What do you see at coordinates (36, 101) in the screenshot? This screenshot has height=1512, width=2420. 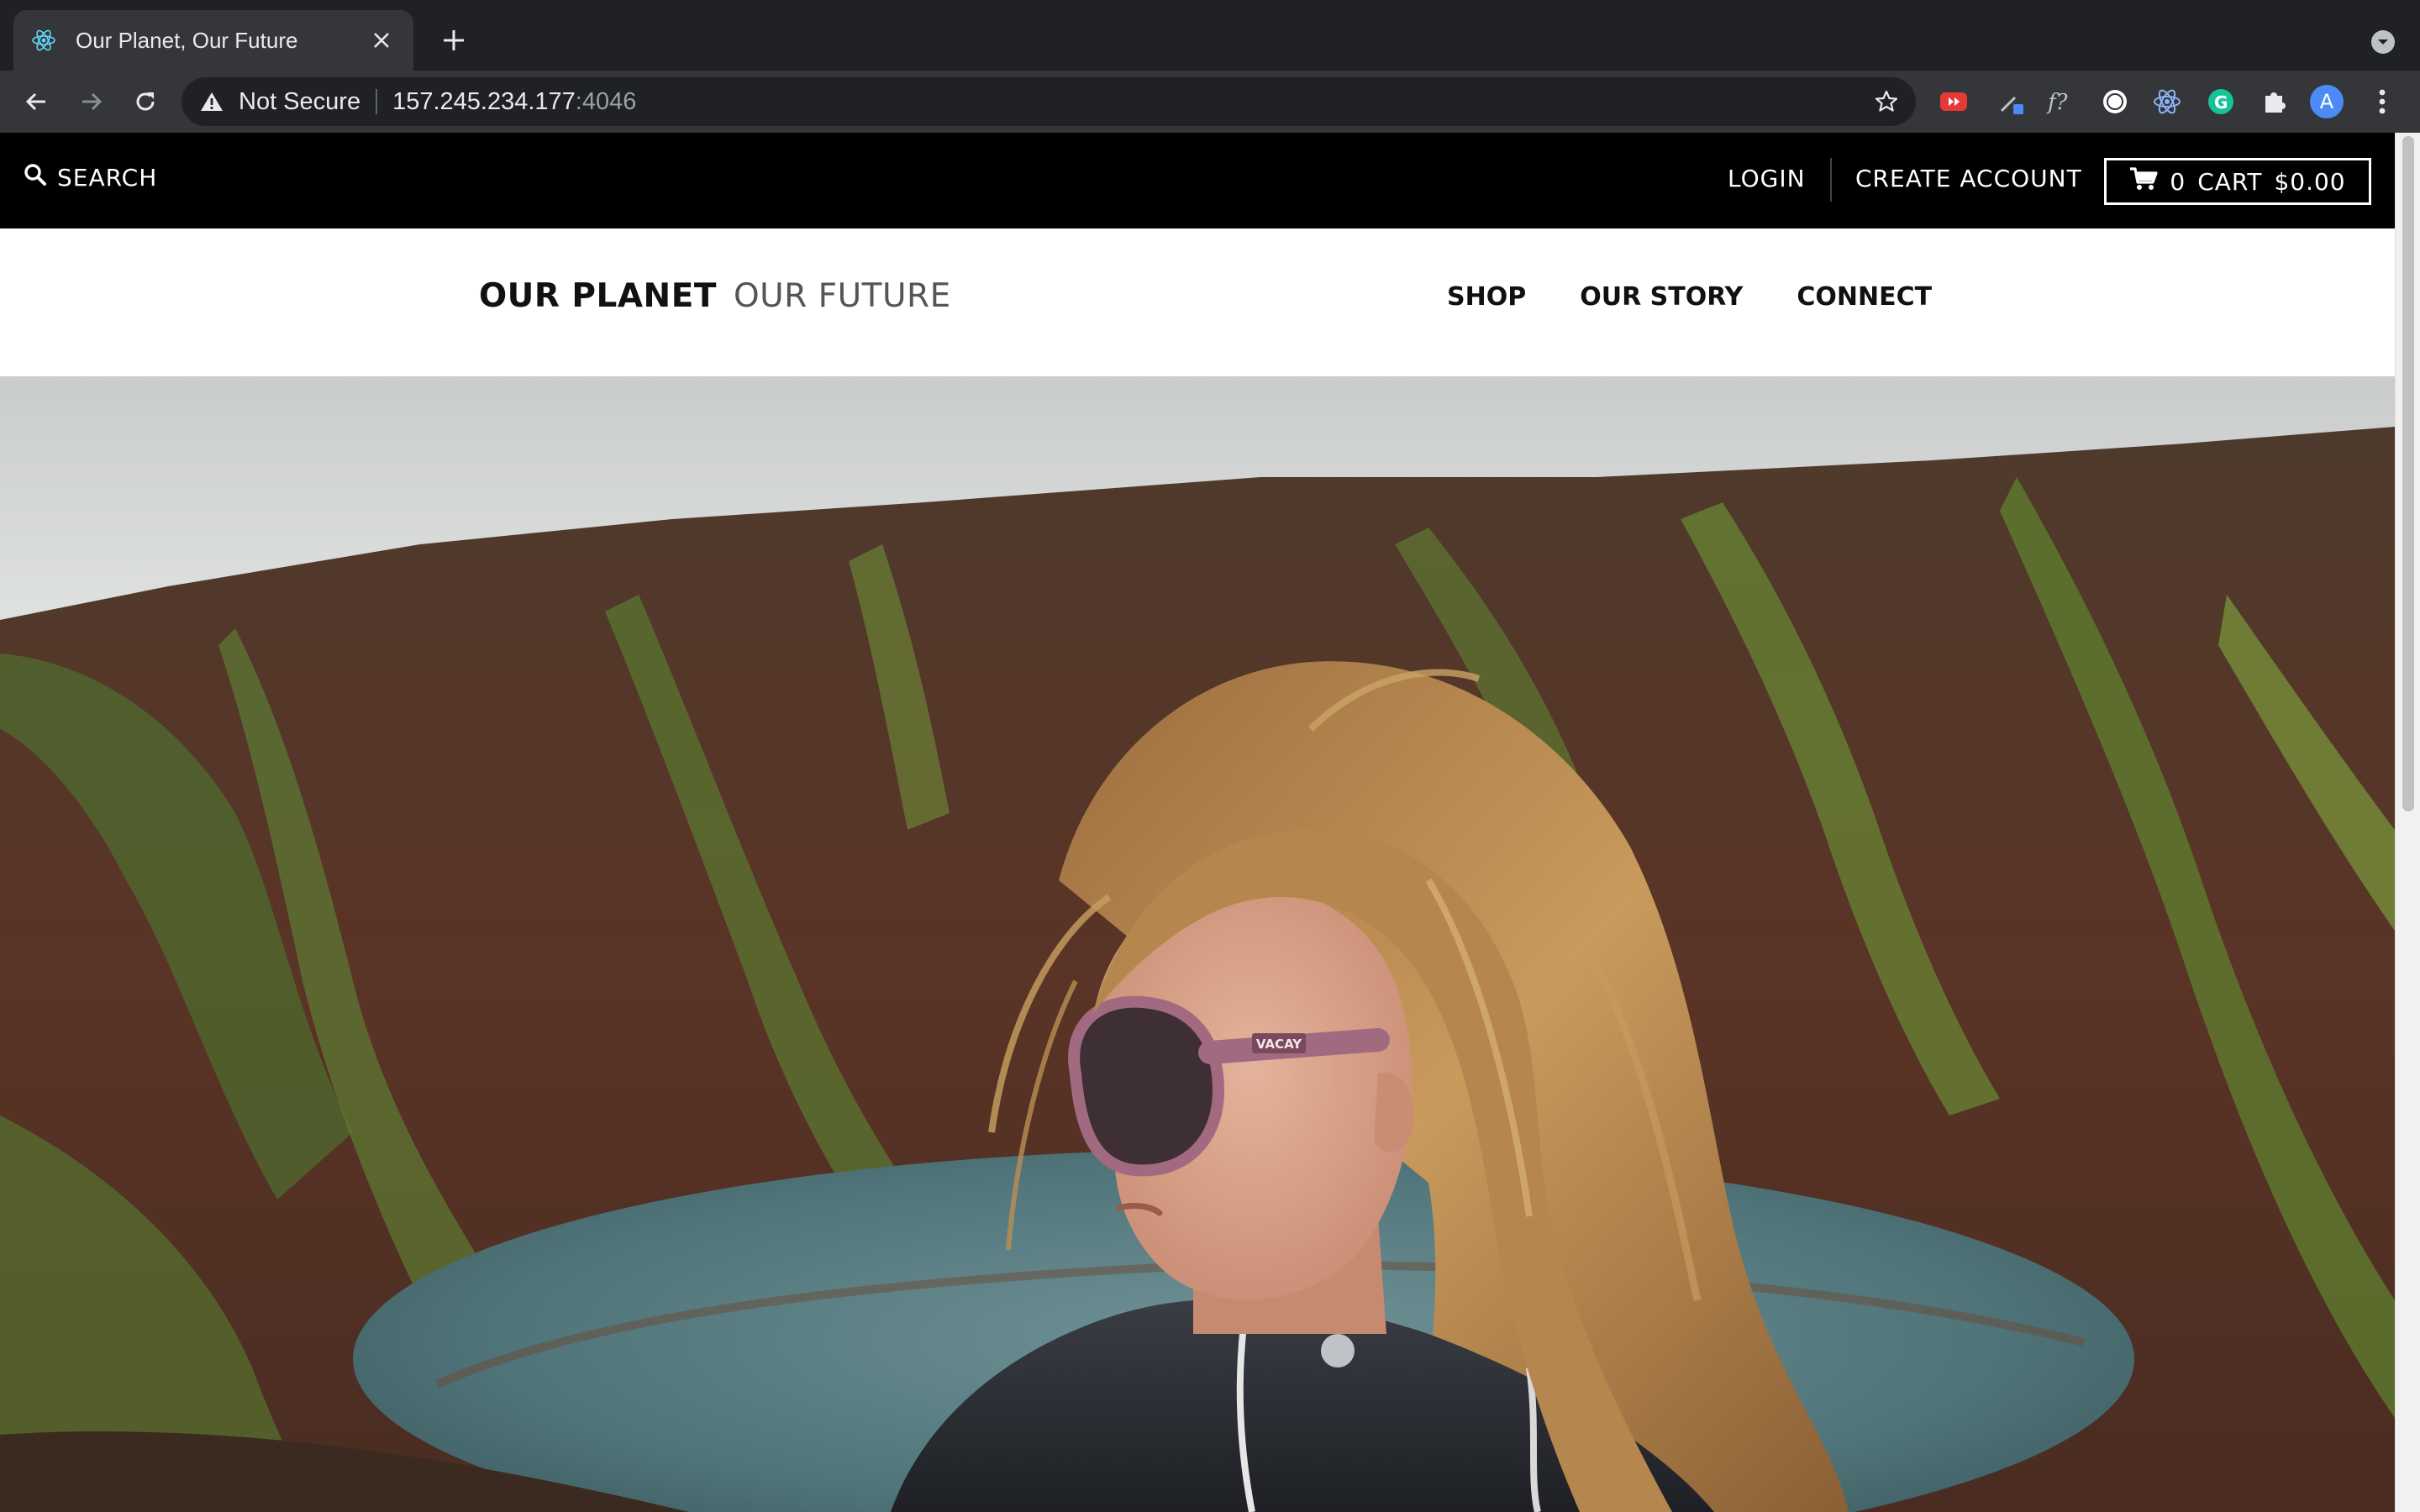 I see `back-icon` at bounding box center [36, 101].